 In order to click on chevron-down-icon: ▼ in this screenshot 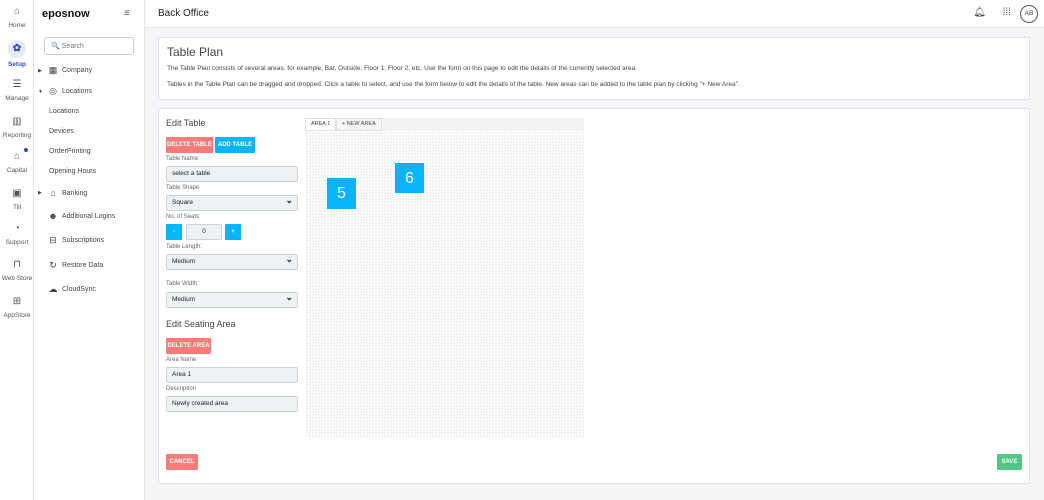, I will do `click(40, 91)`.